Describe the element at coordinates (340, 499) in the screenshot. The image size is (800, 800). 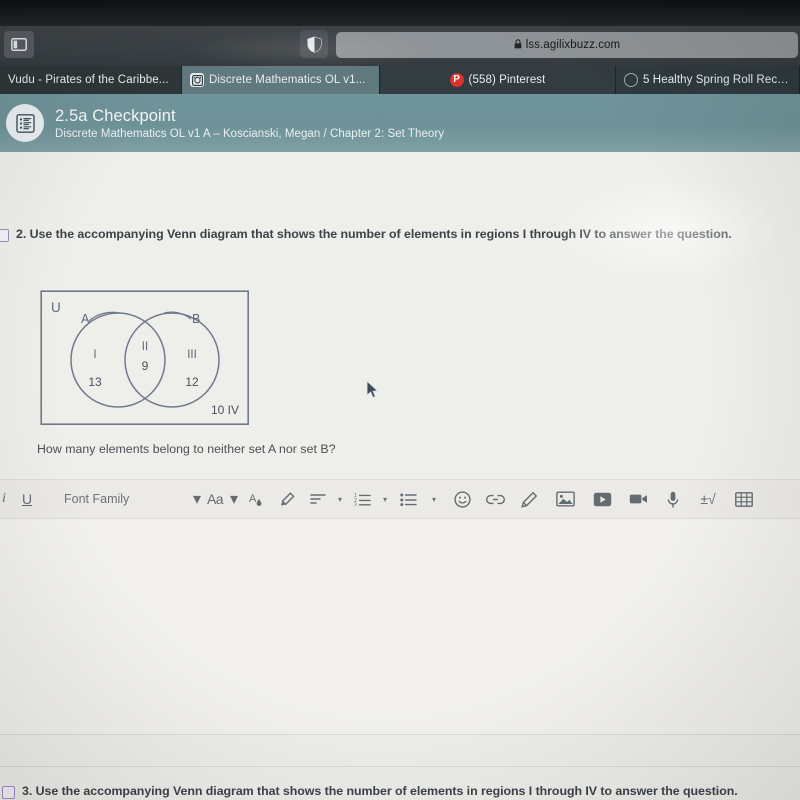
I see `align-caret-icon: ▾` at that location.